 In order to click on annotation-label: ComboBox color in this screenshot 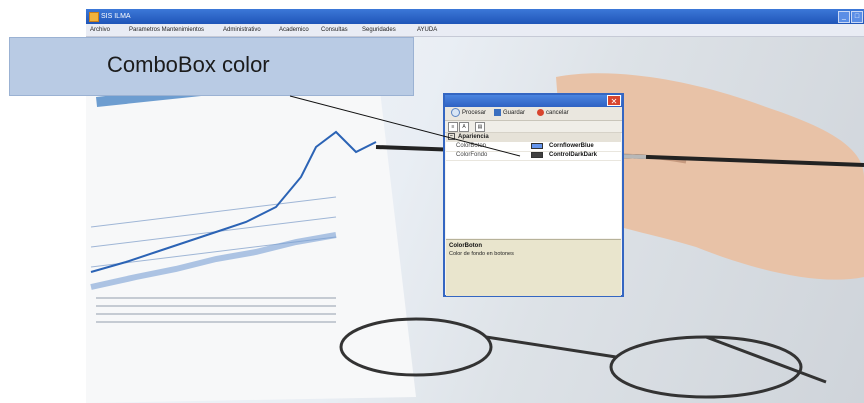, I will do `click(211, 66)`.